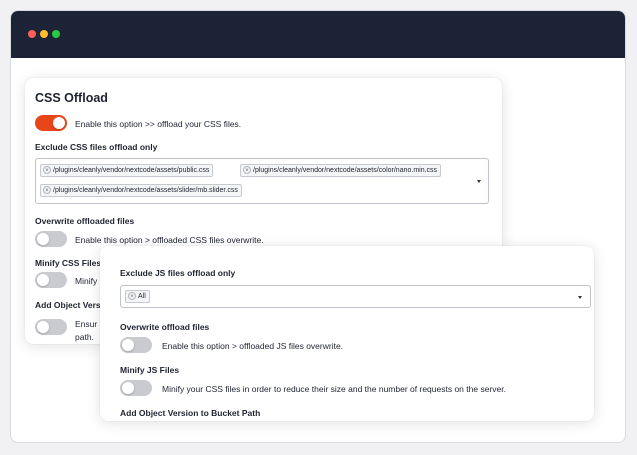  I want to click on js-minify-toggle, so click(136, 388).